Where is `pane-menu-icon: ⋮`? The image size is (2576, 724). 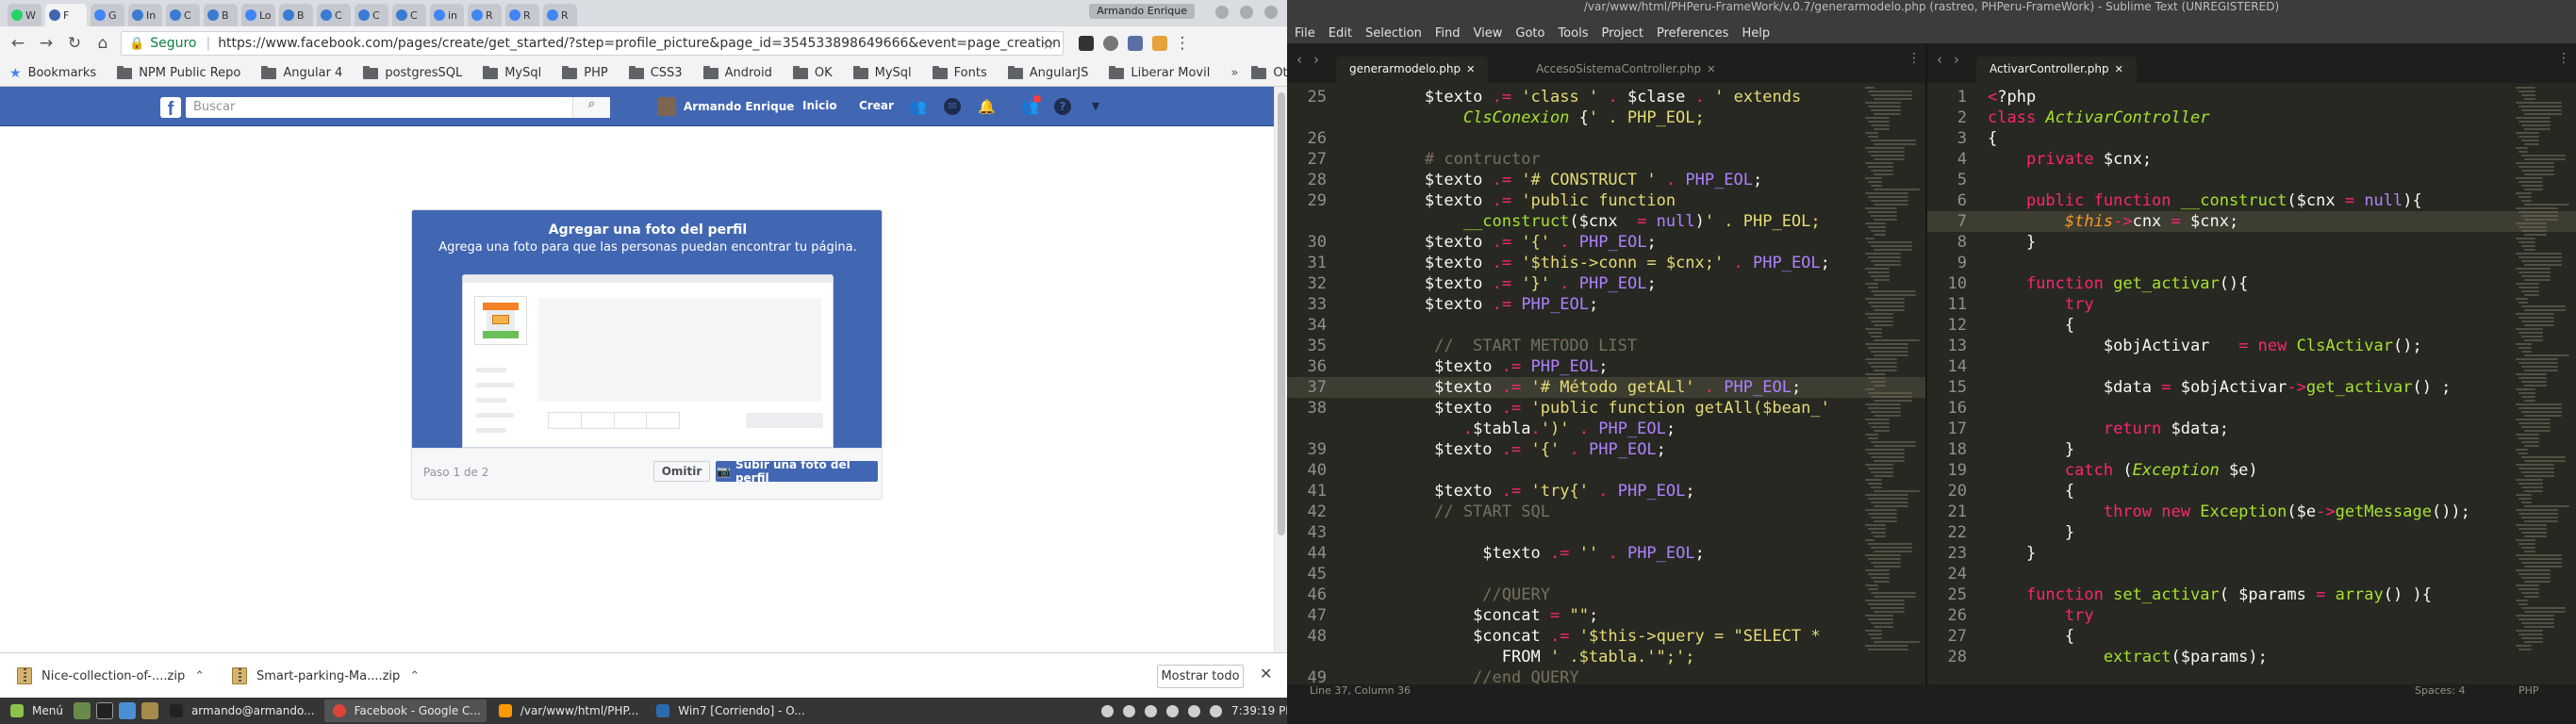
pane-menu-icon: ⋮ is located at coordinates (2563, 58).